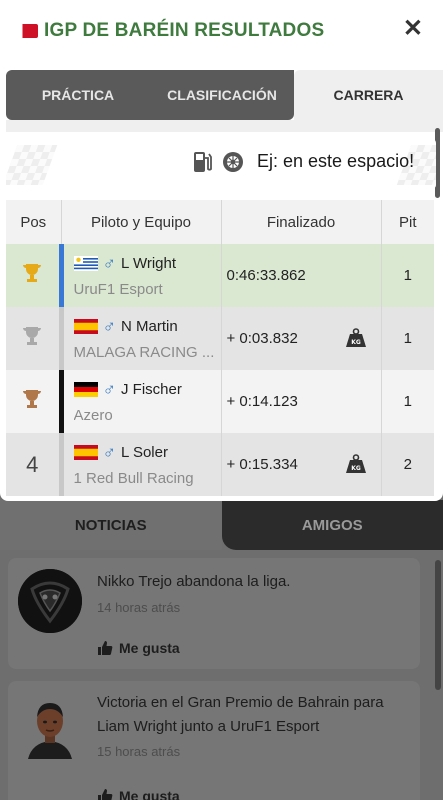 This screenshot has height=800, width=443. Describe the element at coordinates (111, 525) in the screenshot. I see `tab-news: NOTICIAS` at that location.